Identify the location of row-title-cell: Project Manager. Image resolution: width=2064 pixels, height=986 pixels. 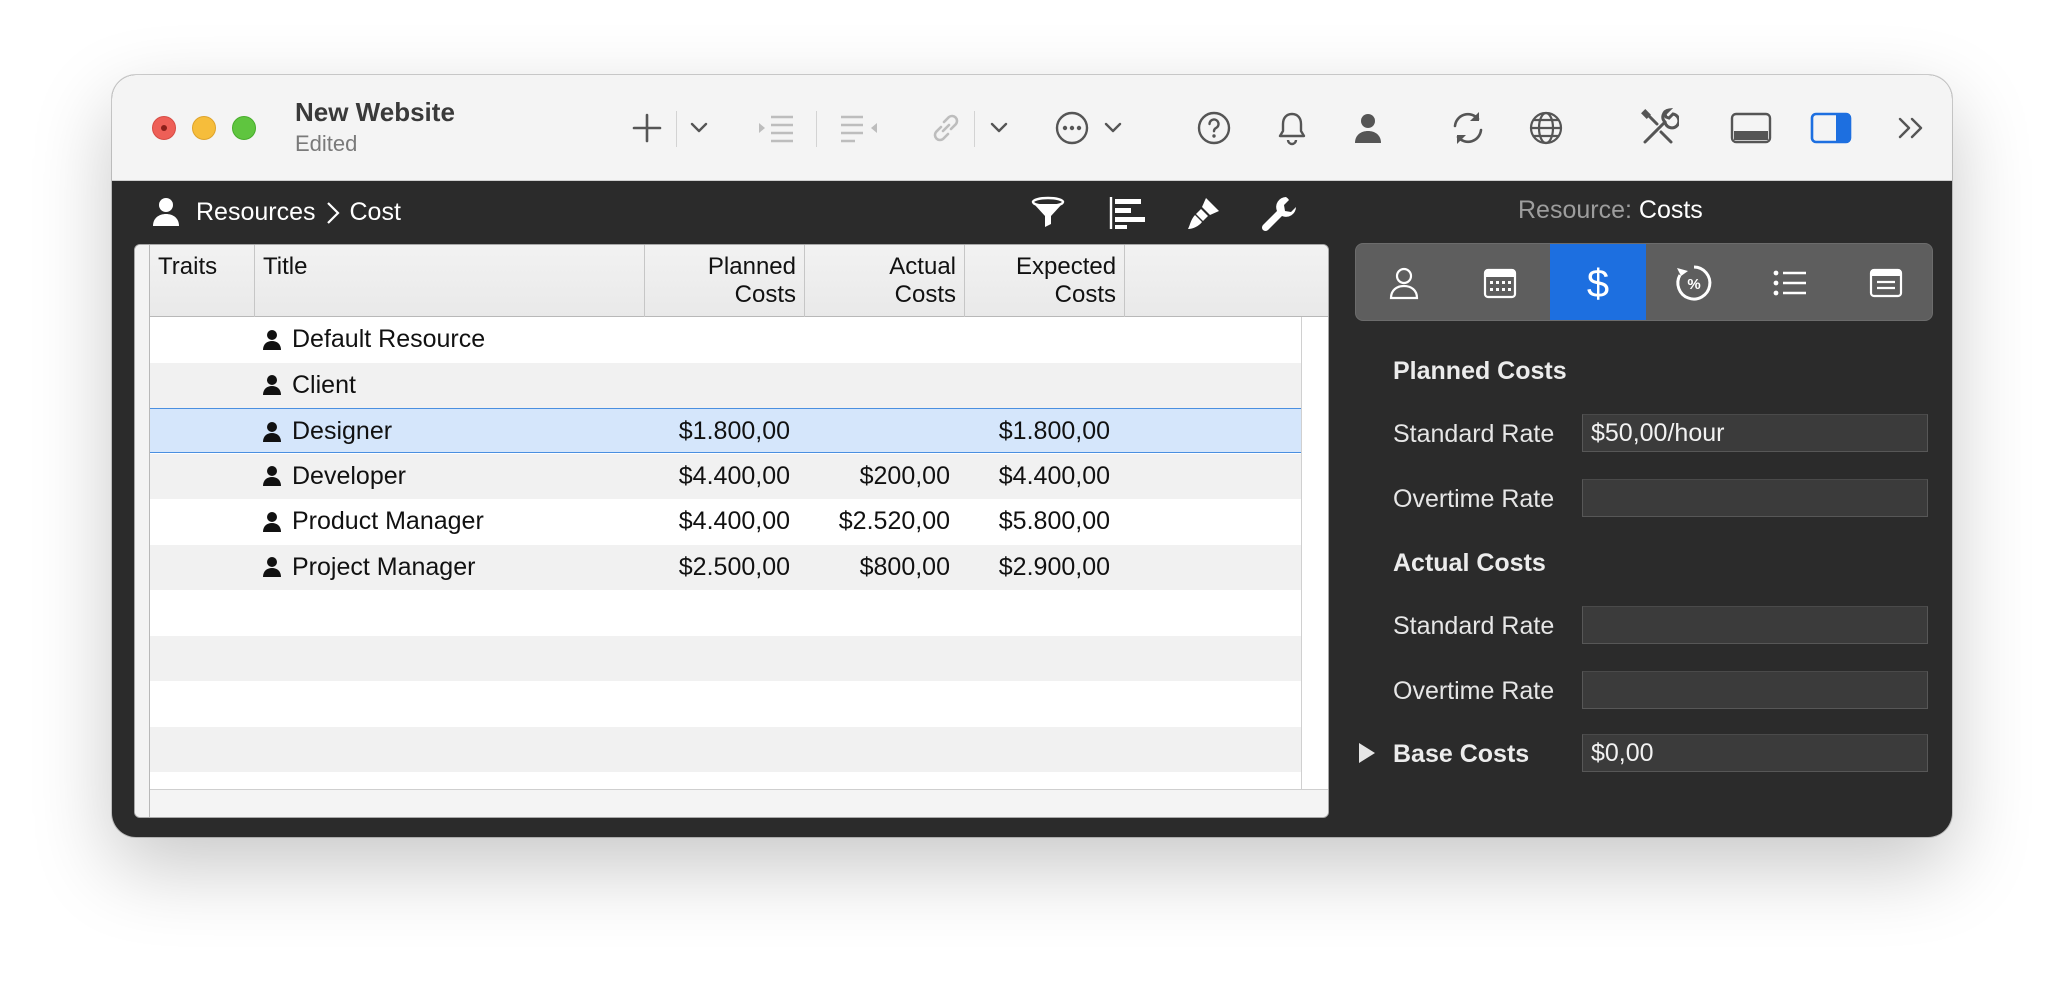
(368, 567).